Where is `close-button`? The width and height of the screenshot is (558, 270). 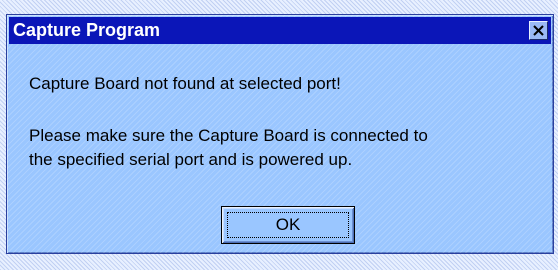 close-button is located at coordinates (538, 30).